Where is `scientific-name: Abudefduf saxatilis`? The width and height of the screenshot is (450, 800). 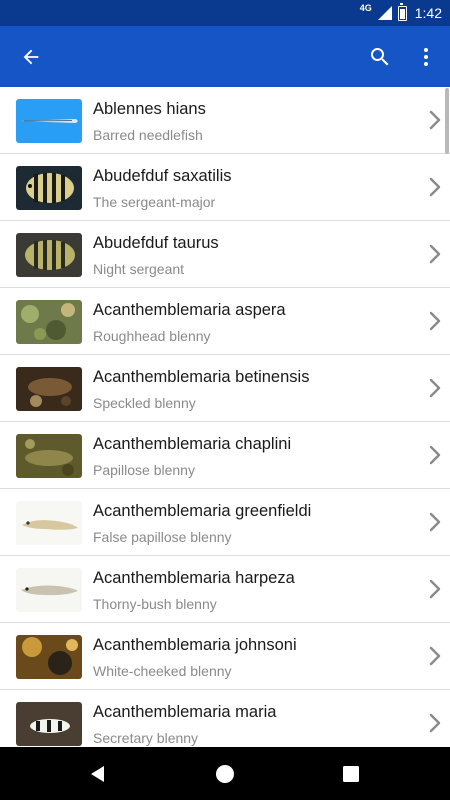
scientific-name: Abudefduf saxatilis is located at coordinates (162, 176).